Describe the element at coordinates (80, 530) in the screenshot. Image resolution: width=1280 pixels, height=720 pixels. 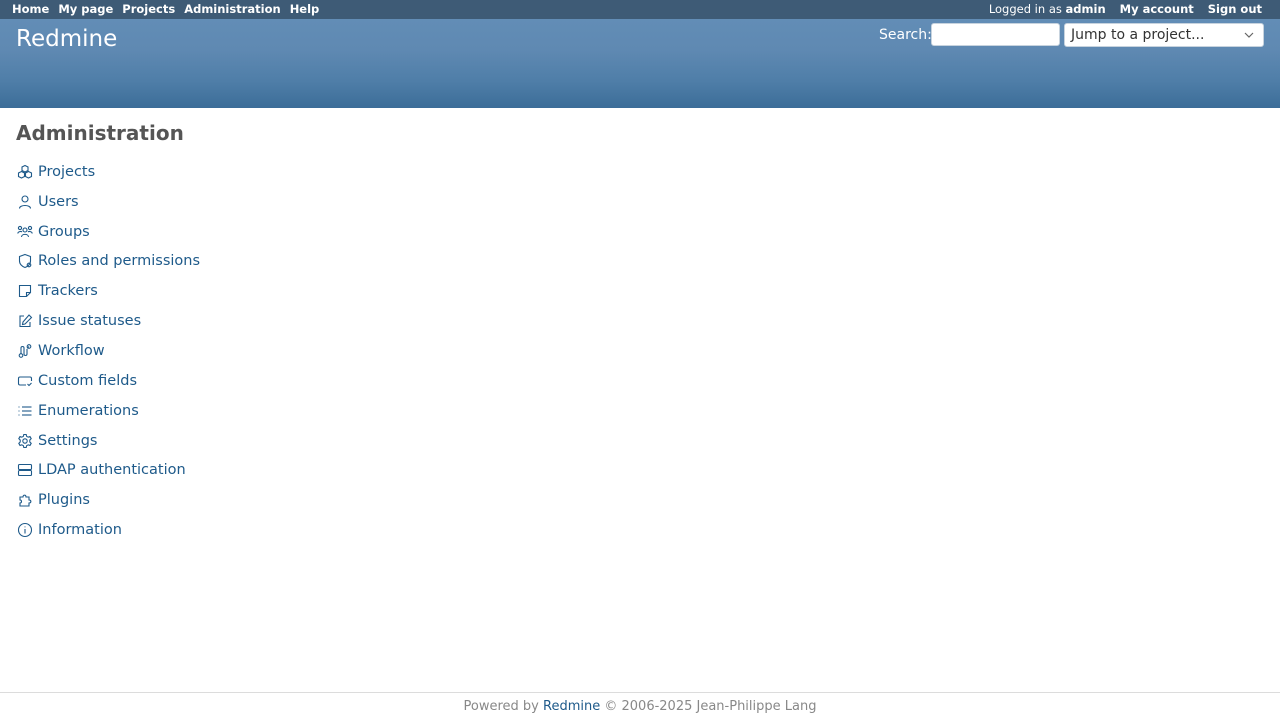
I see `admin-menu-link: Information` at that location.